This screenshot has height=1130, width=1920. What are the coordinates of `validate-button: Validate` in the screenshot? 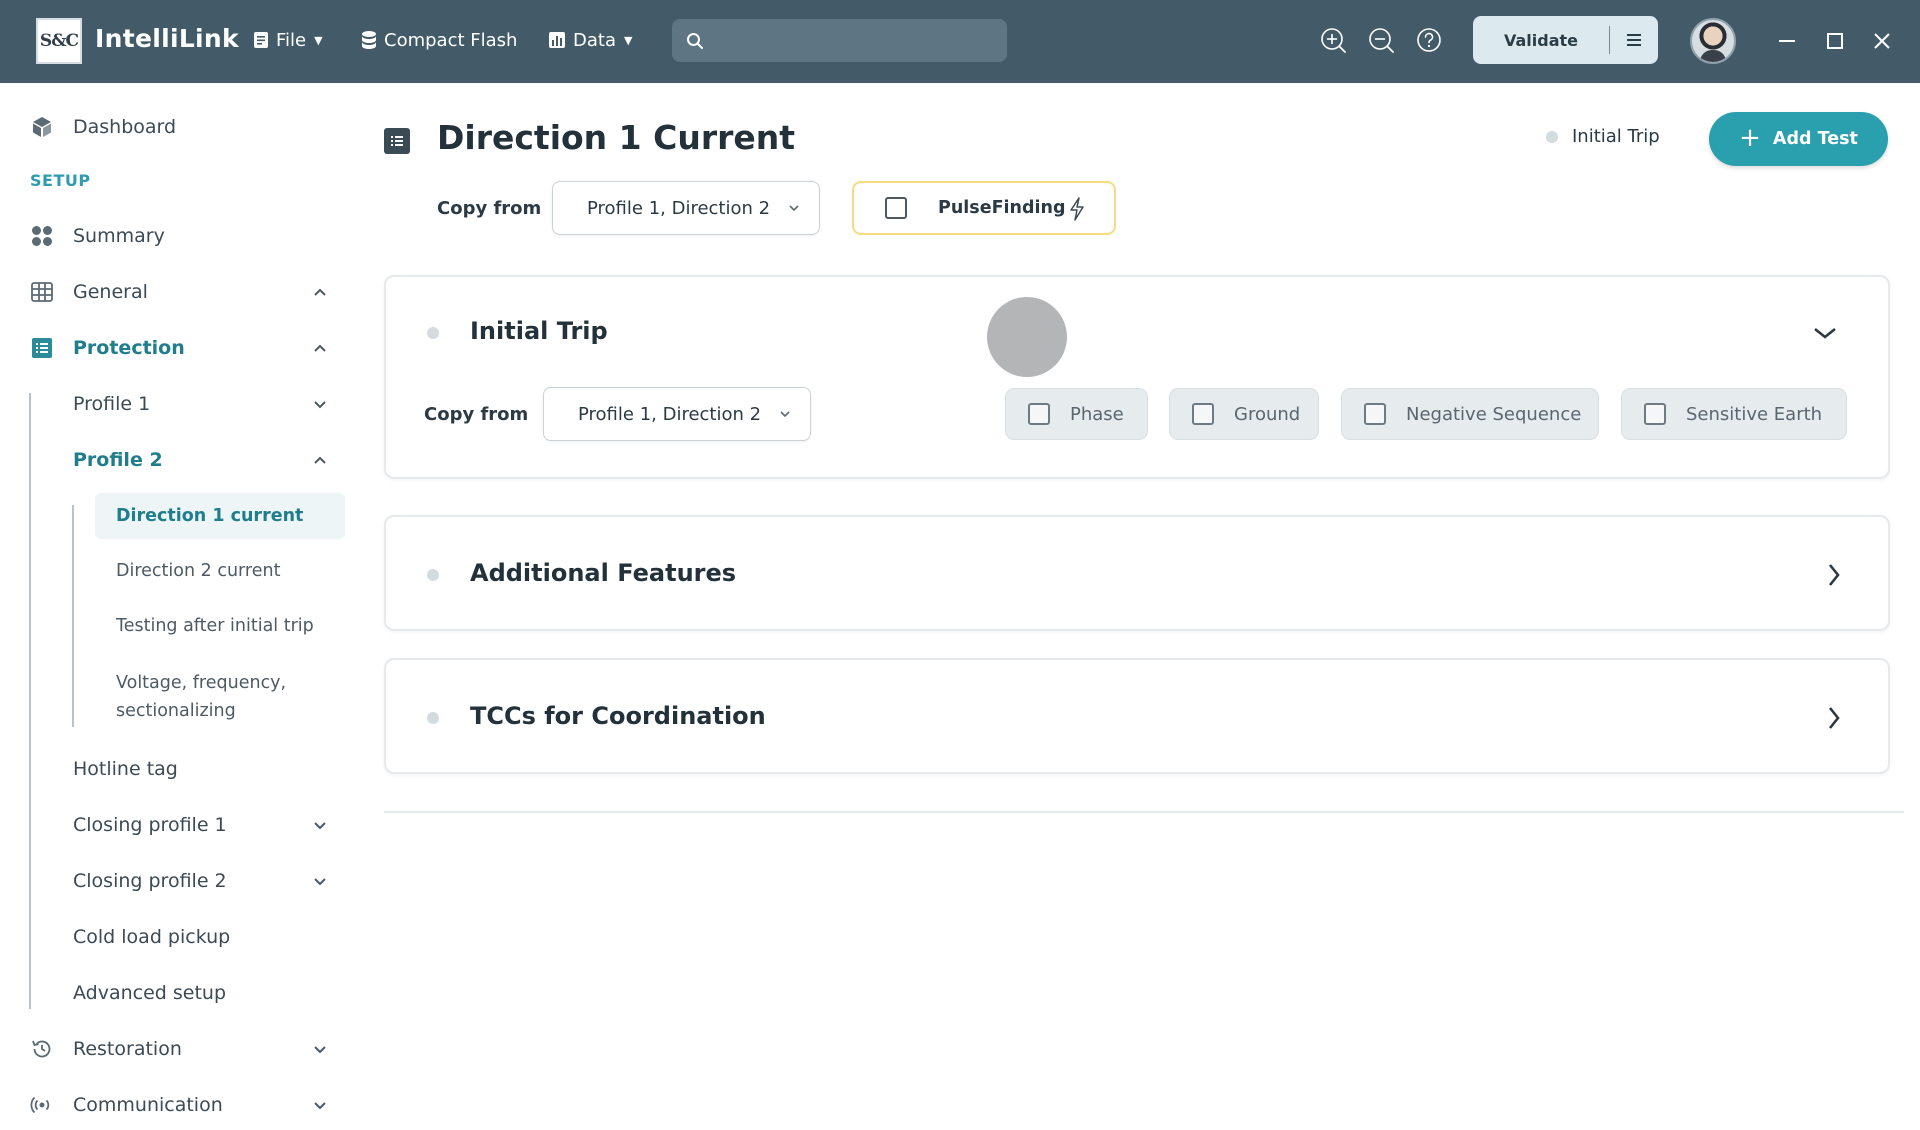 It's located at (1541, 40).